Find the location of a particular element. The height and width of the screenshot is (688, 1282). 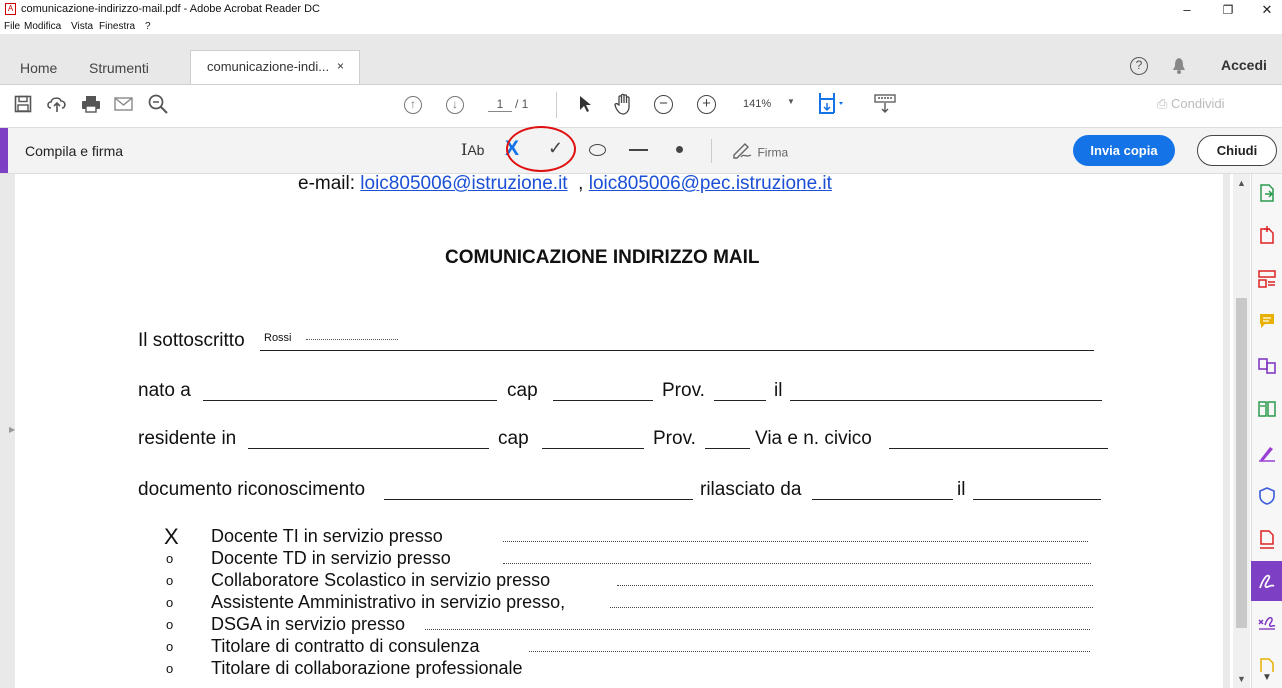

sottoscritto-field is located at coordinates (677, 340).